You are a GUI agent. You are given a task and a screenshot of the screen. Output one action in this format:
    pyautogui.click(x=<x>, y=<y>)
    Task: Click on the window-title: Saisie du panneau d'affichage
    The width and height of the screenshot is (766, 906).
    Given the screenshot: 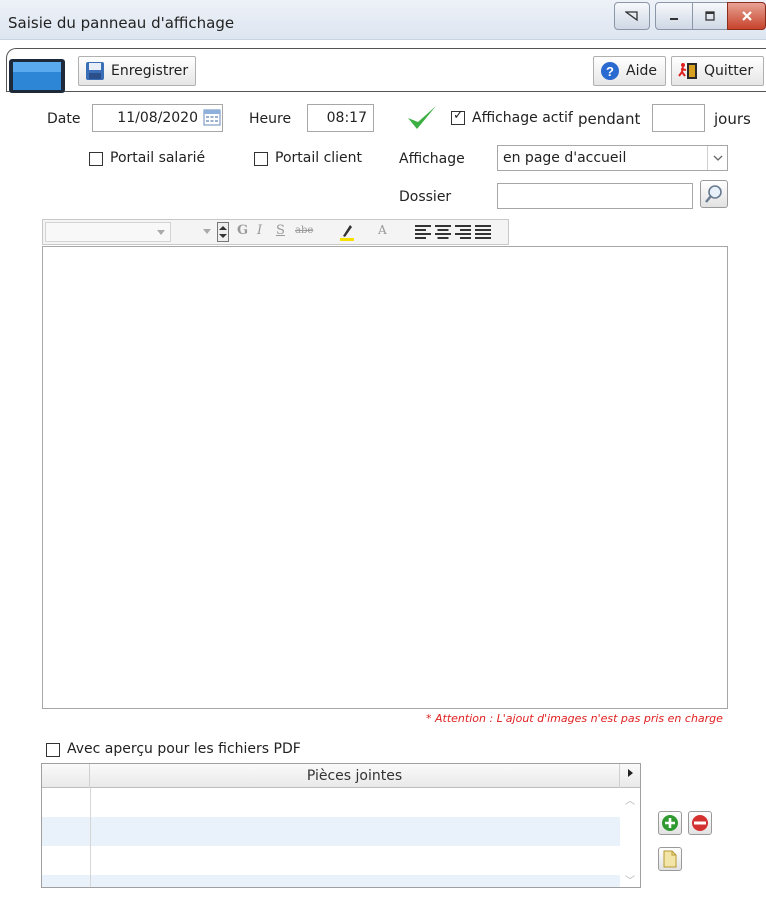 What is the action you would take?
    pyautogui.click(x=121, y=23)
    